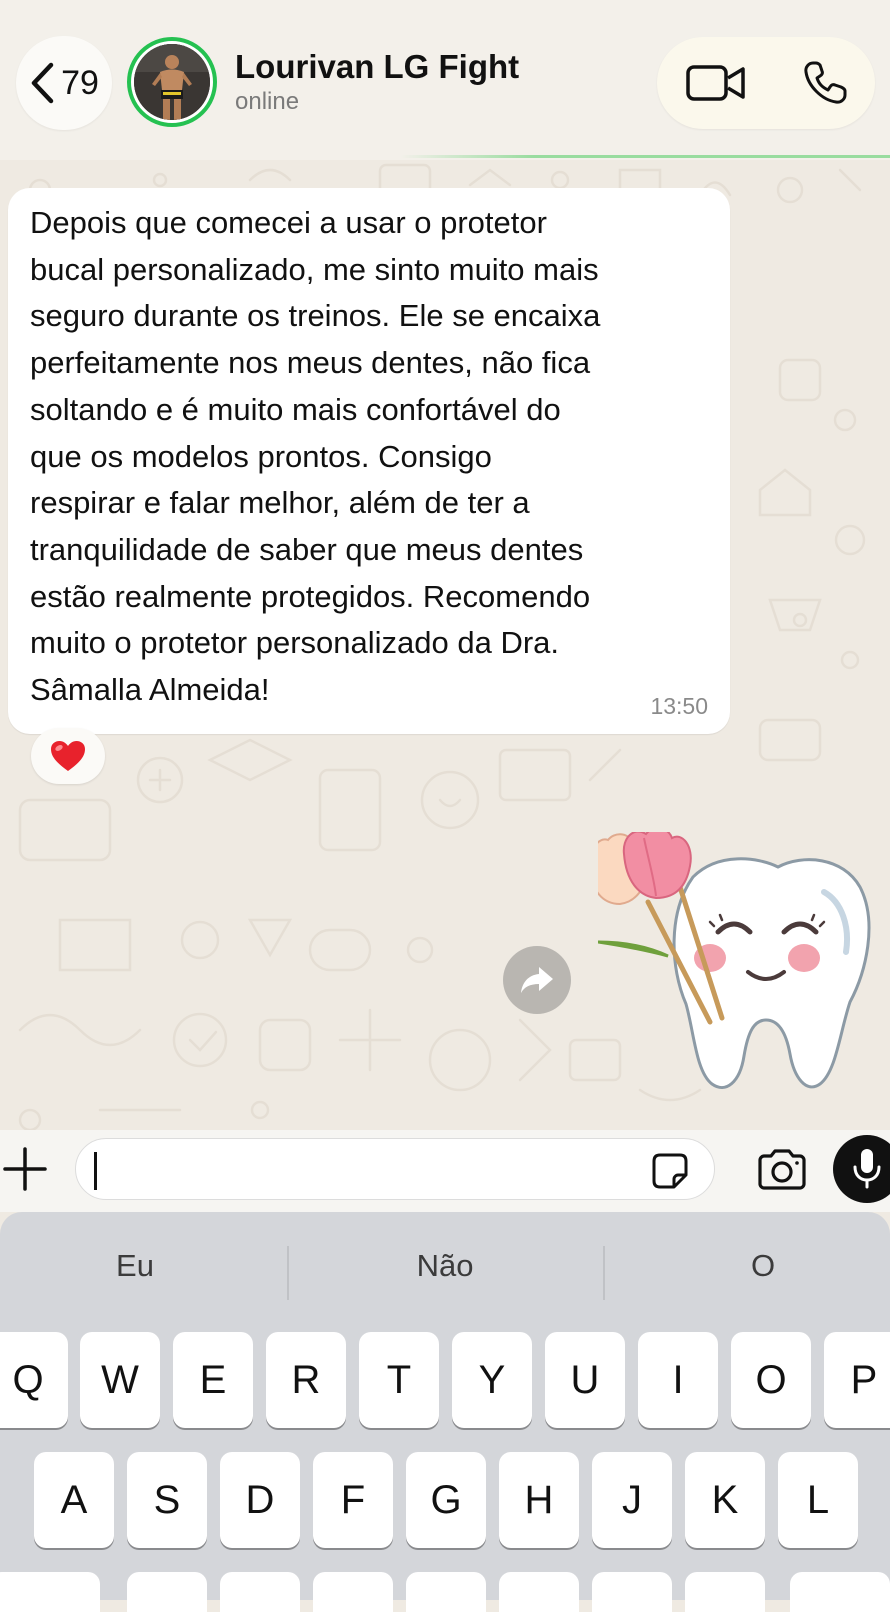  What do you see at coordinates (25, 1169) in the screenshot?
I see `plus-icon` at bounding box center [25, 1169].